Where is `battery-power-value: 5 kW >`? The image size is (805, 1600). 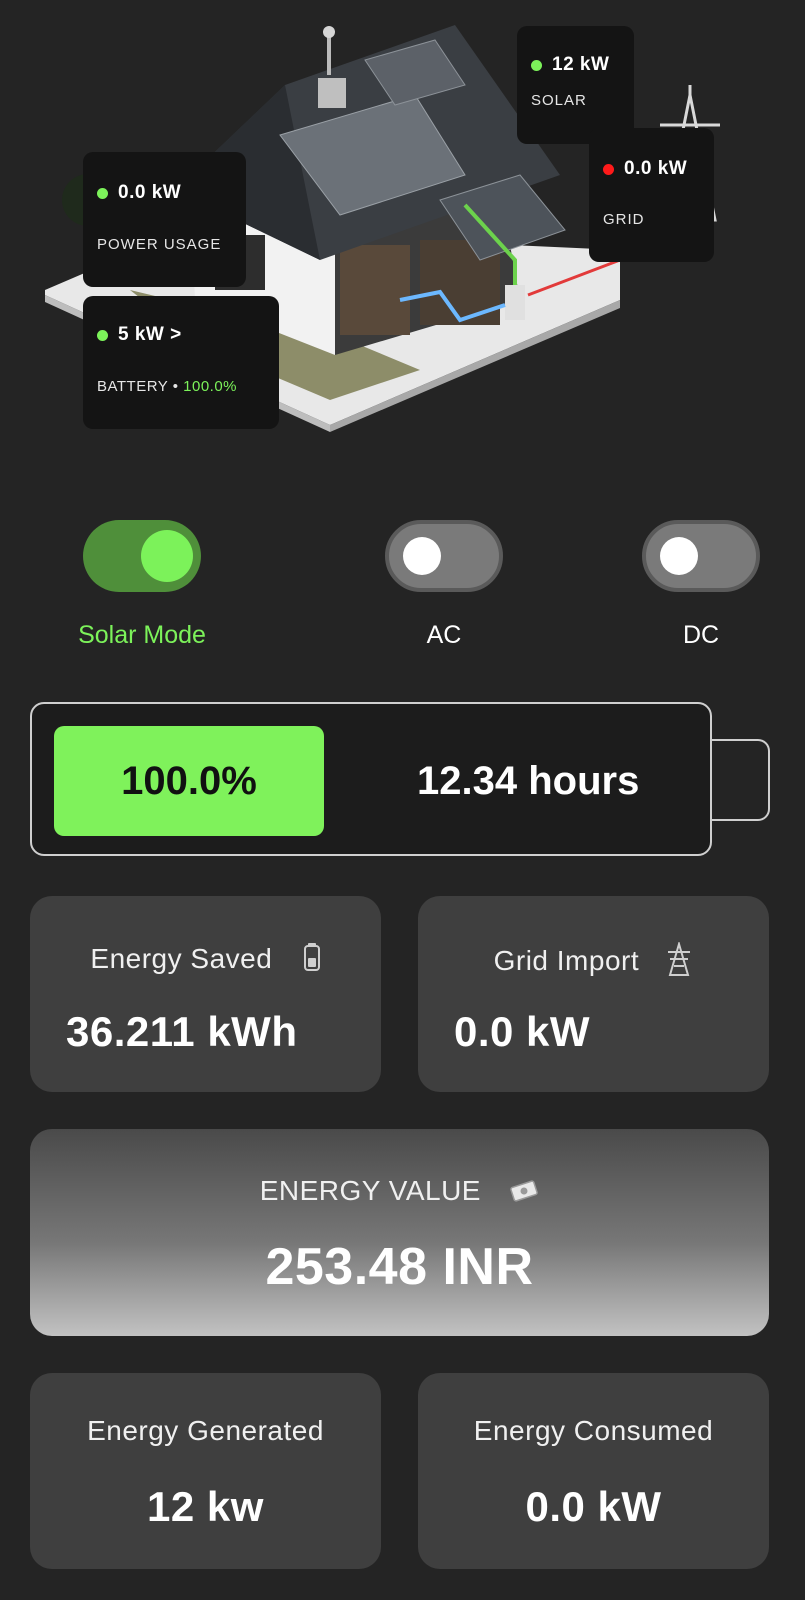
battery-power-value: 5 kW > is located at coordinates (150, 334).